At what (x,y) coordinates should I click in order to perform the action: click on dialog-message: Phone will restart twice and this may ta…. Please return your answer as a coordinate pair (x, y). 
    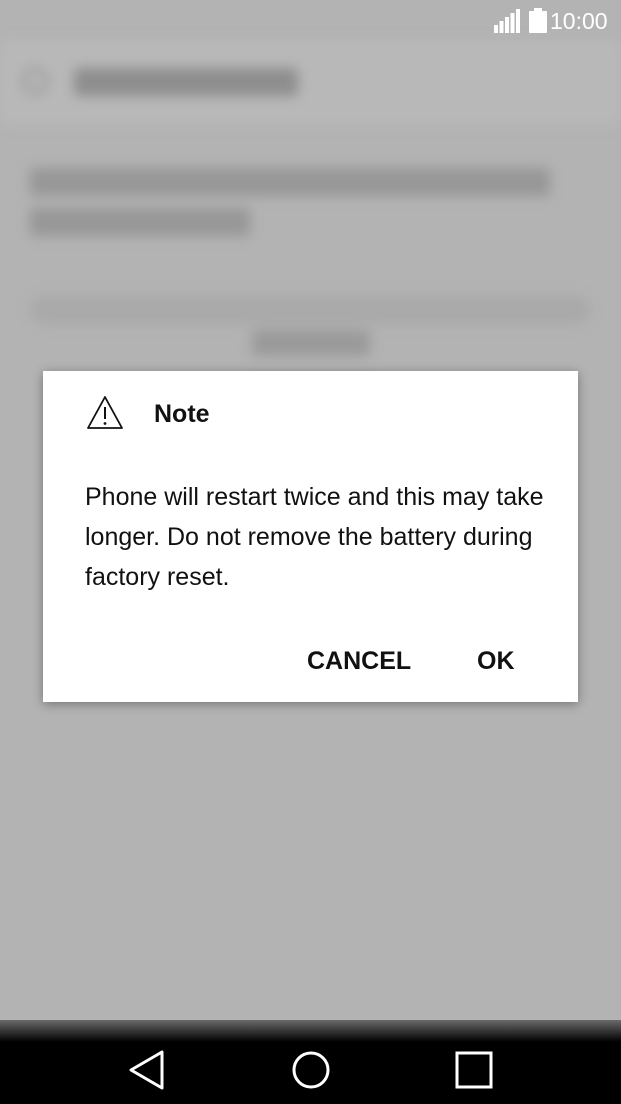
    Looking at the image, I should click on (314, 537).